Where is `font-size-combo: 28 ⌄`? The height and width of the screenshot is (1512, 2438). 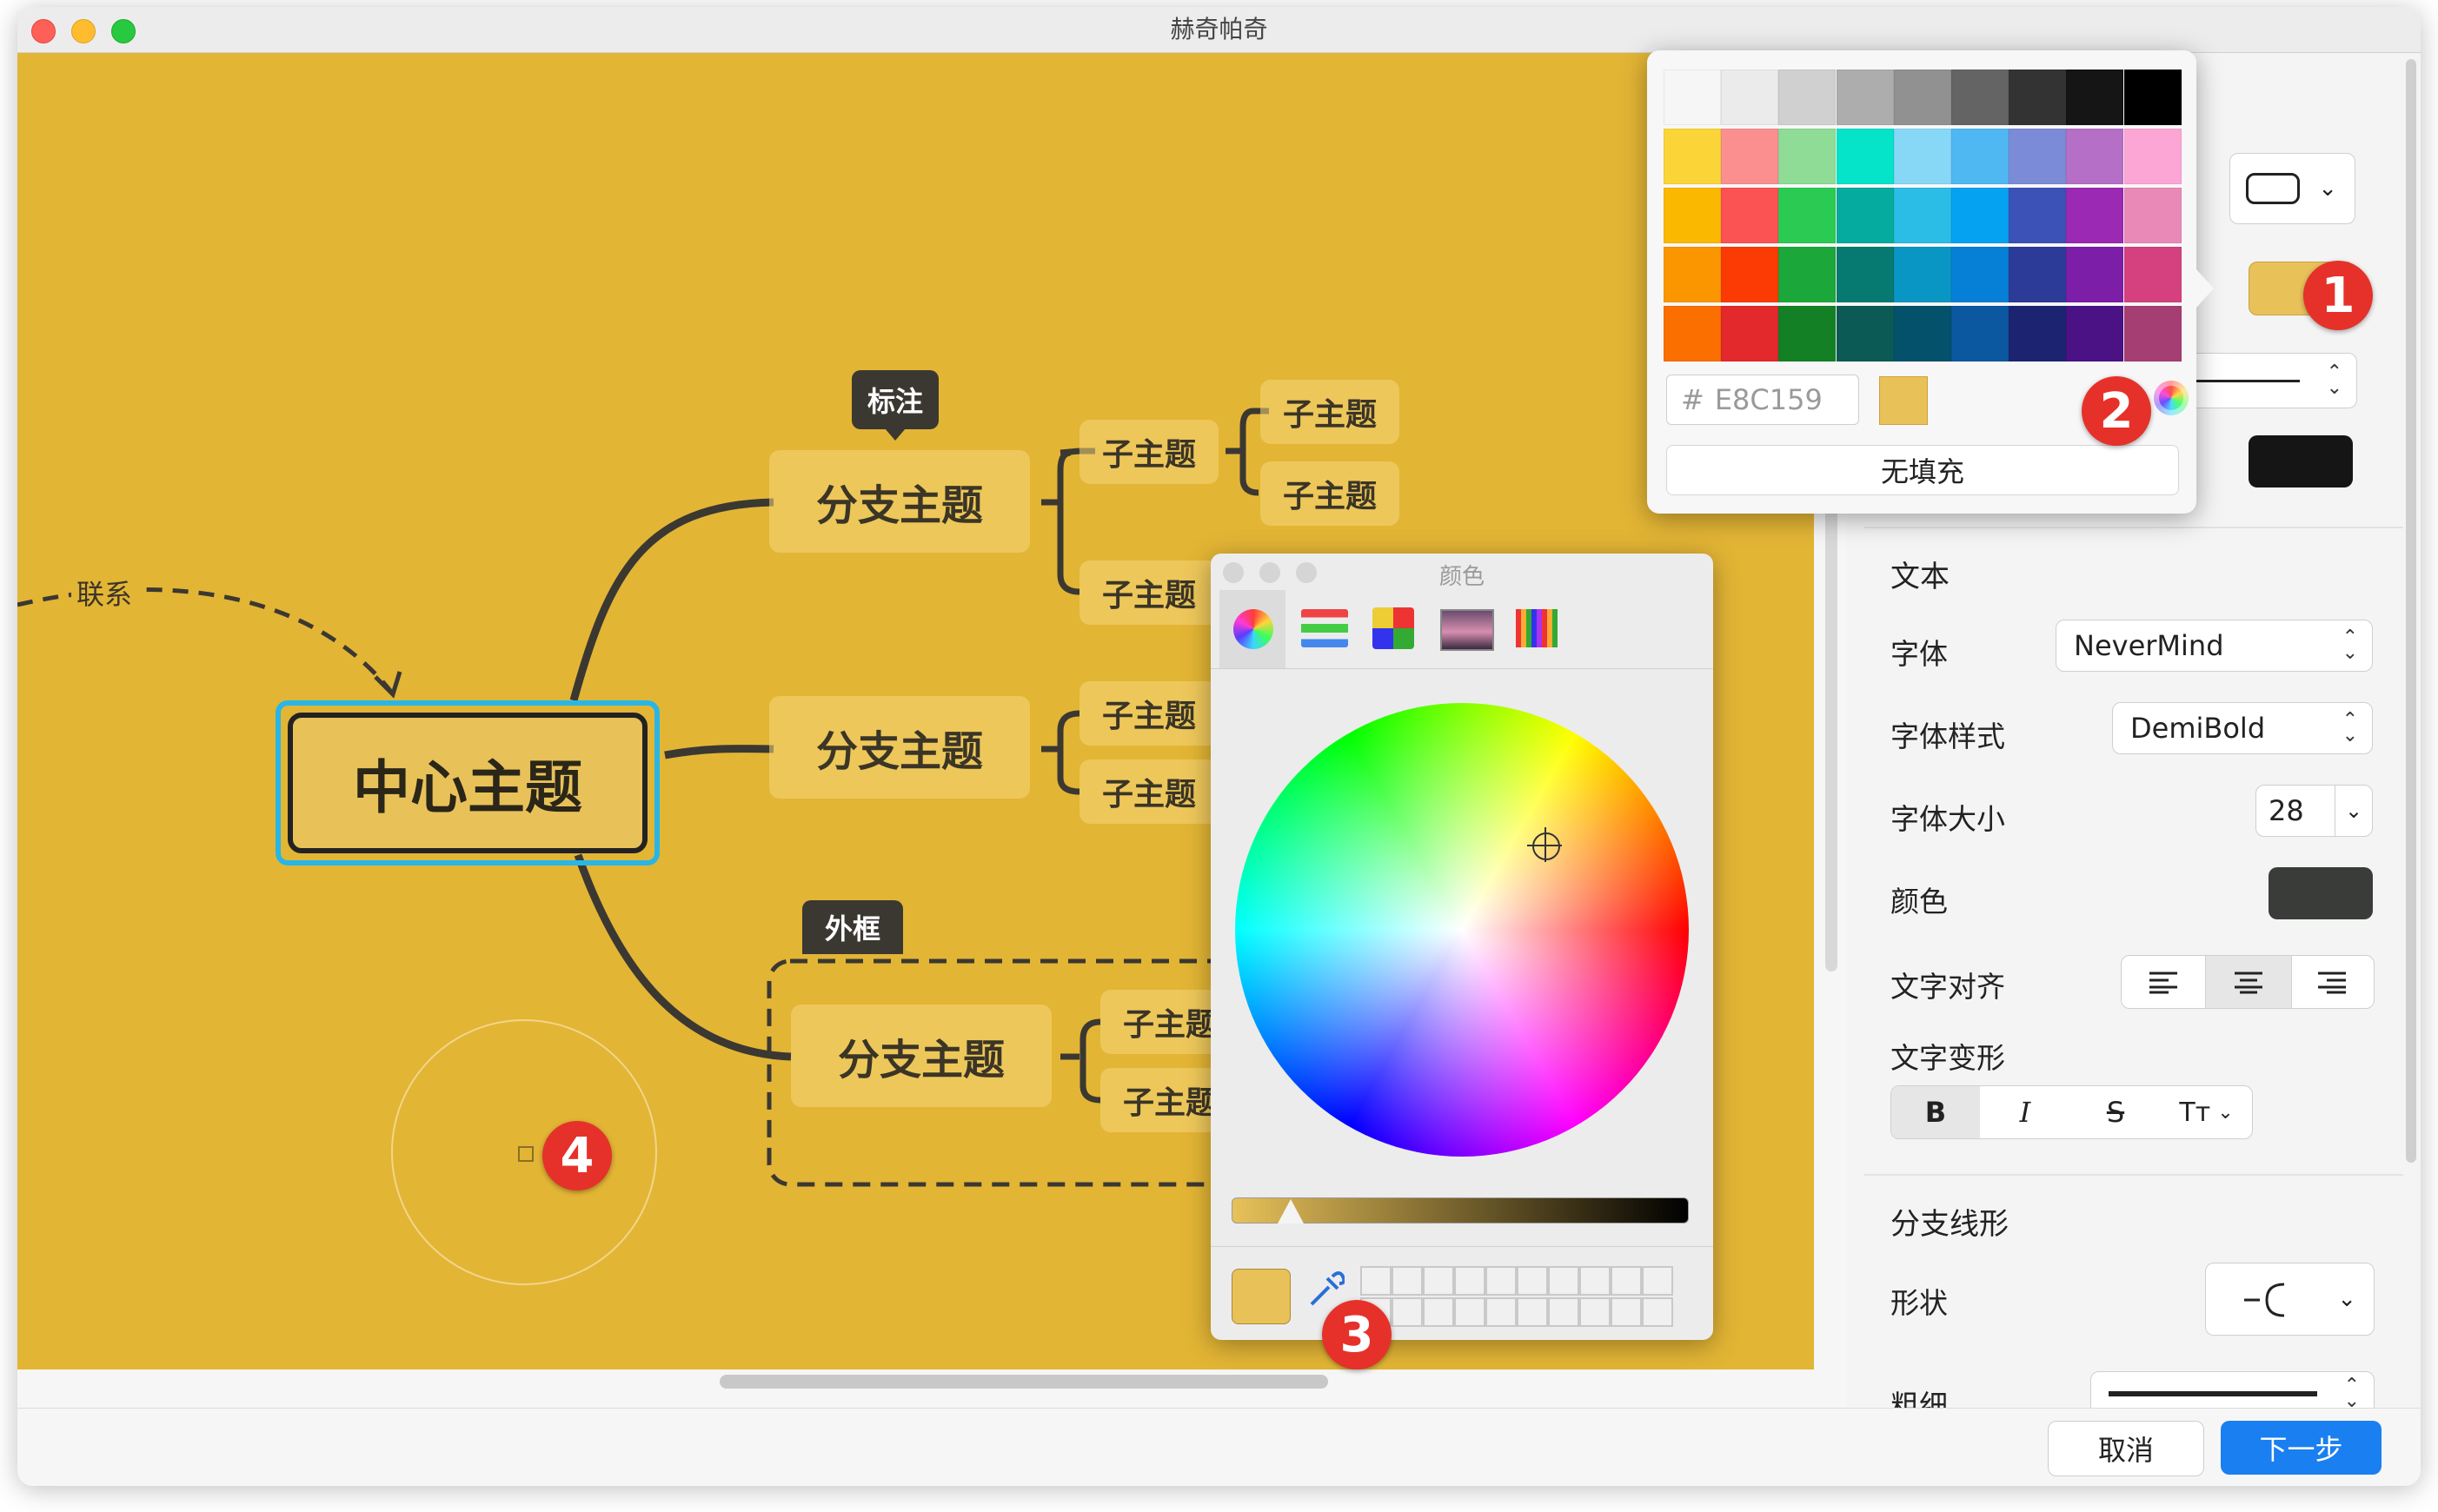 font-size-combo: 28 ⌄ is located at coordinates (2314, 811).